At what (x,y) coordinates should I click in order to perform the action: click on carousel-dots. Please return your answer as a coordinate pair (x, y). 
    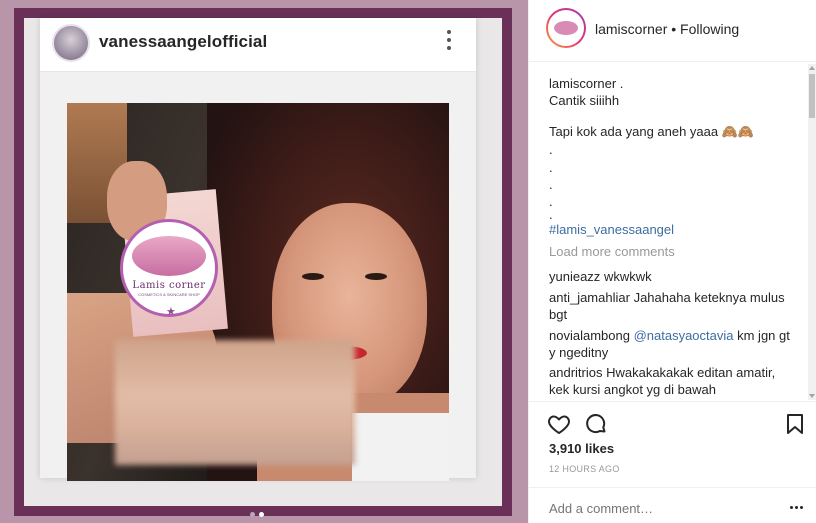
    Looking at the image, I should click on (257, 514).